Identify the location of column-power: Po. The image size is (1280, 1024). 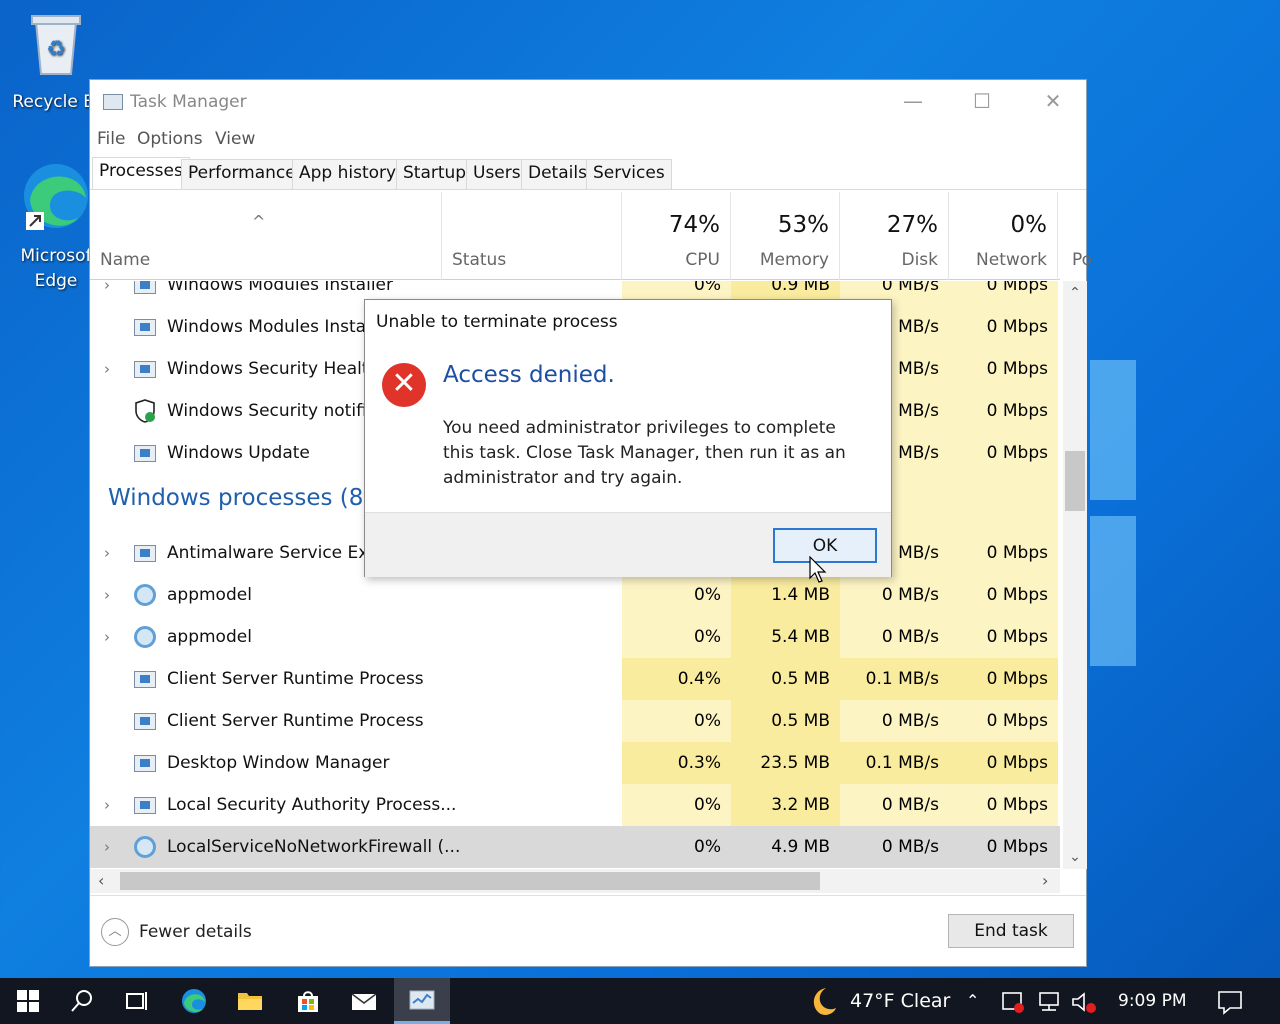
(1075, 236).